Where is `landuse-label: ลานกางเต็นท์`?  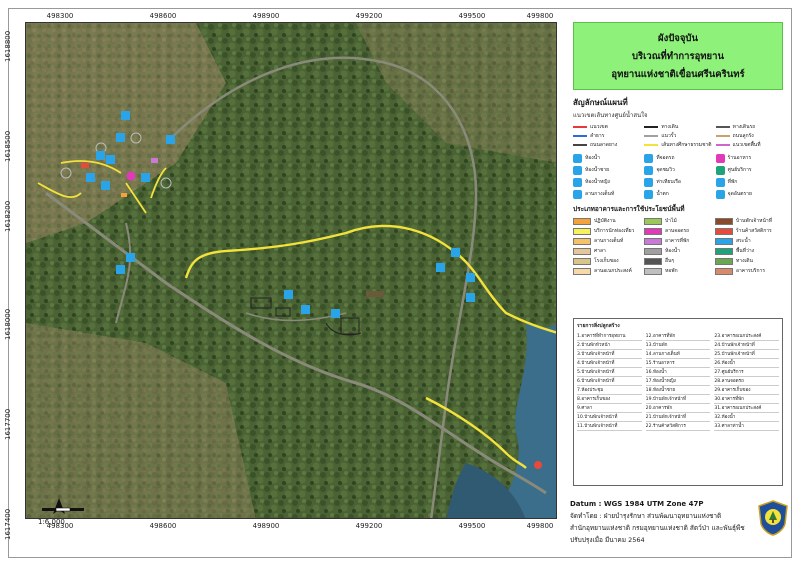
landuse-label: ลานกางเต็นท์ is located at coordinates (609, 241).